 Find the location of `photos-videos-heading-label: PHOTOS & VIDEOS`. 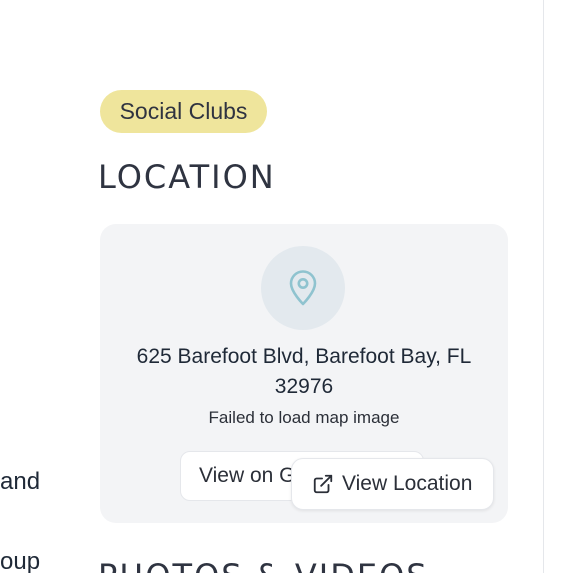

photos-videos-heading-label: PHOTOS & VIDEOS is located at coordinates (263, 564).